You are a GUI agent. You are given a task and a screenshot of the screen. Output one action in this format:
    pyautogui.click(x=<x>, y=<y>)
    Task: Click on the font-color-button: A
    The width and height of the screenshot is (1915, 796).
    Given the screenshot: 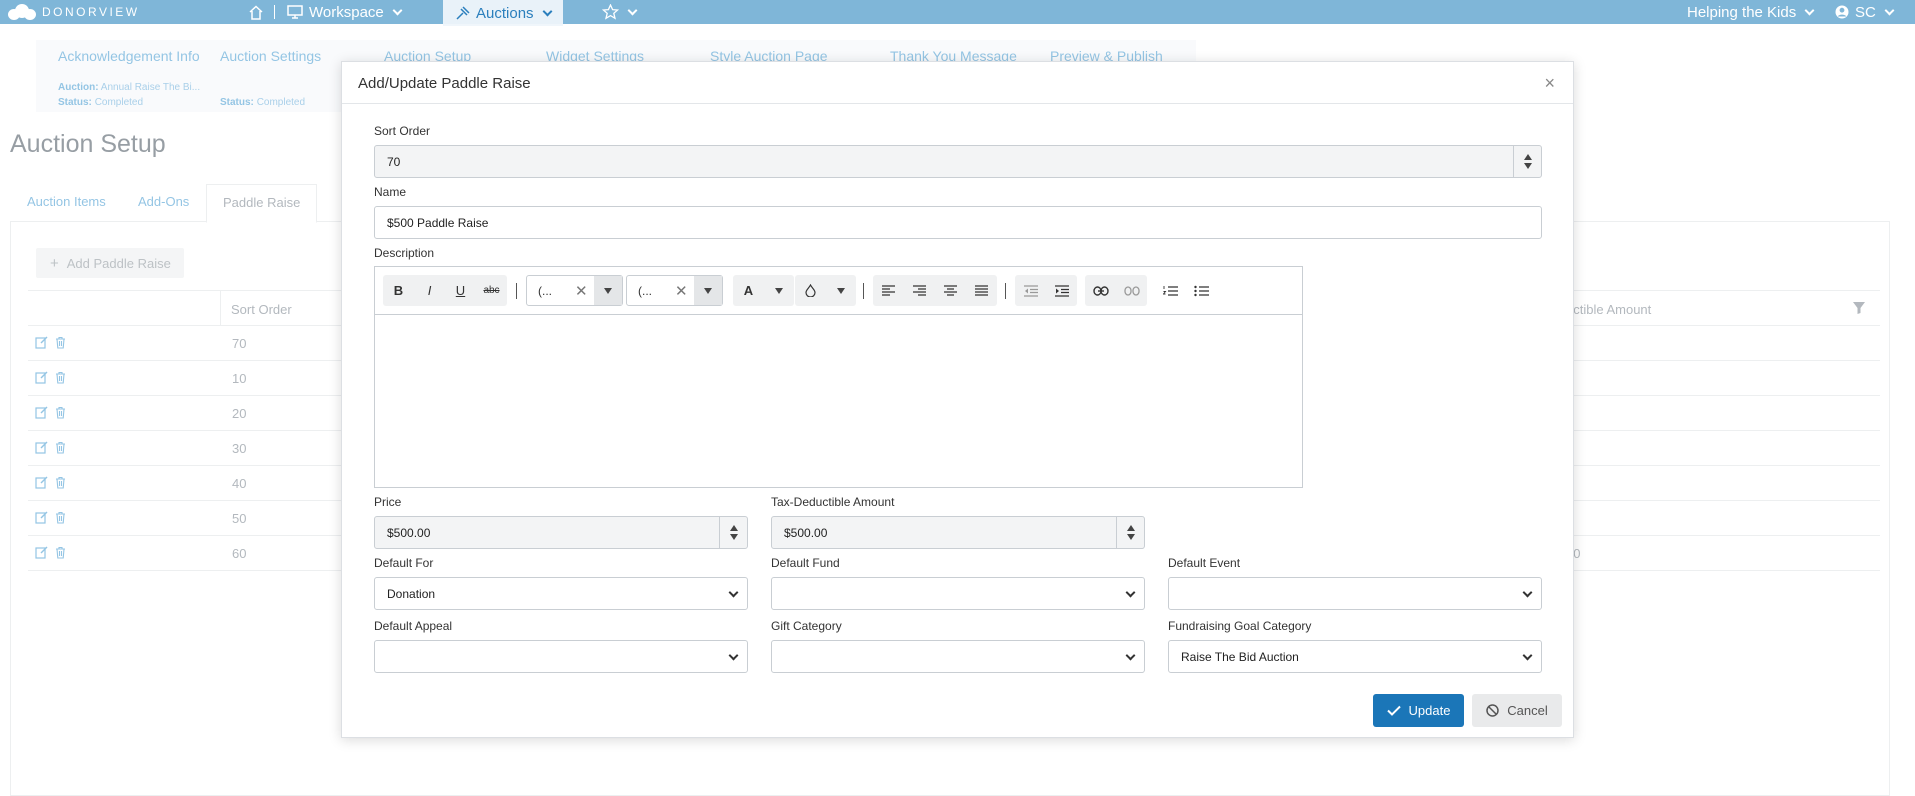 What is the action you would take?
    pyautogui.click(x=763, y=290)
    